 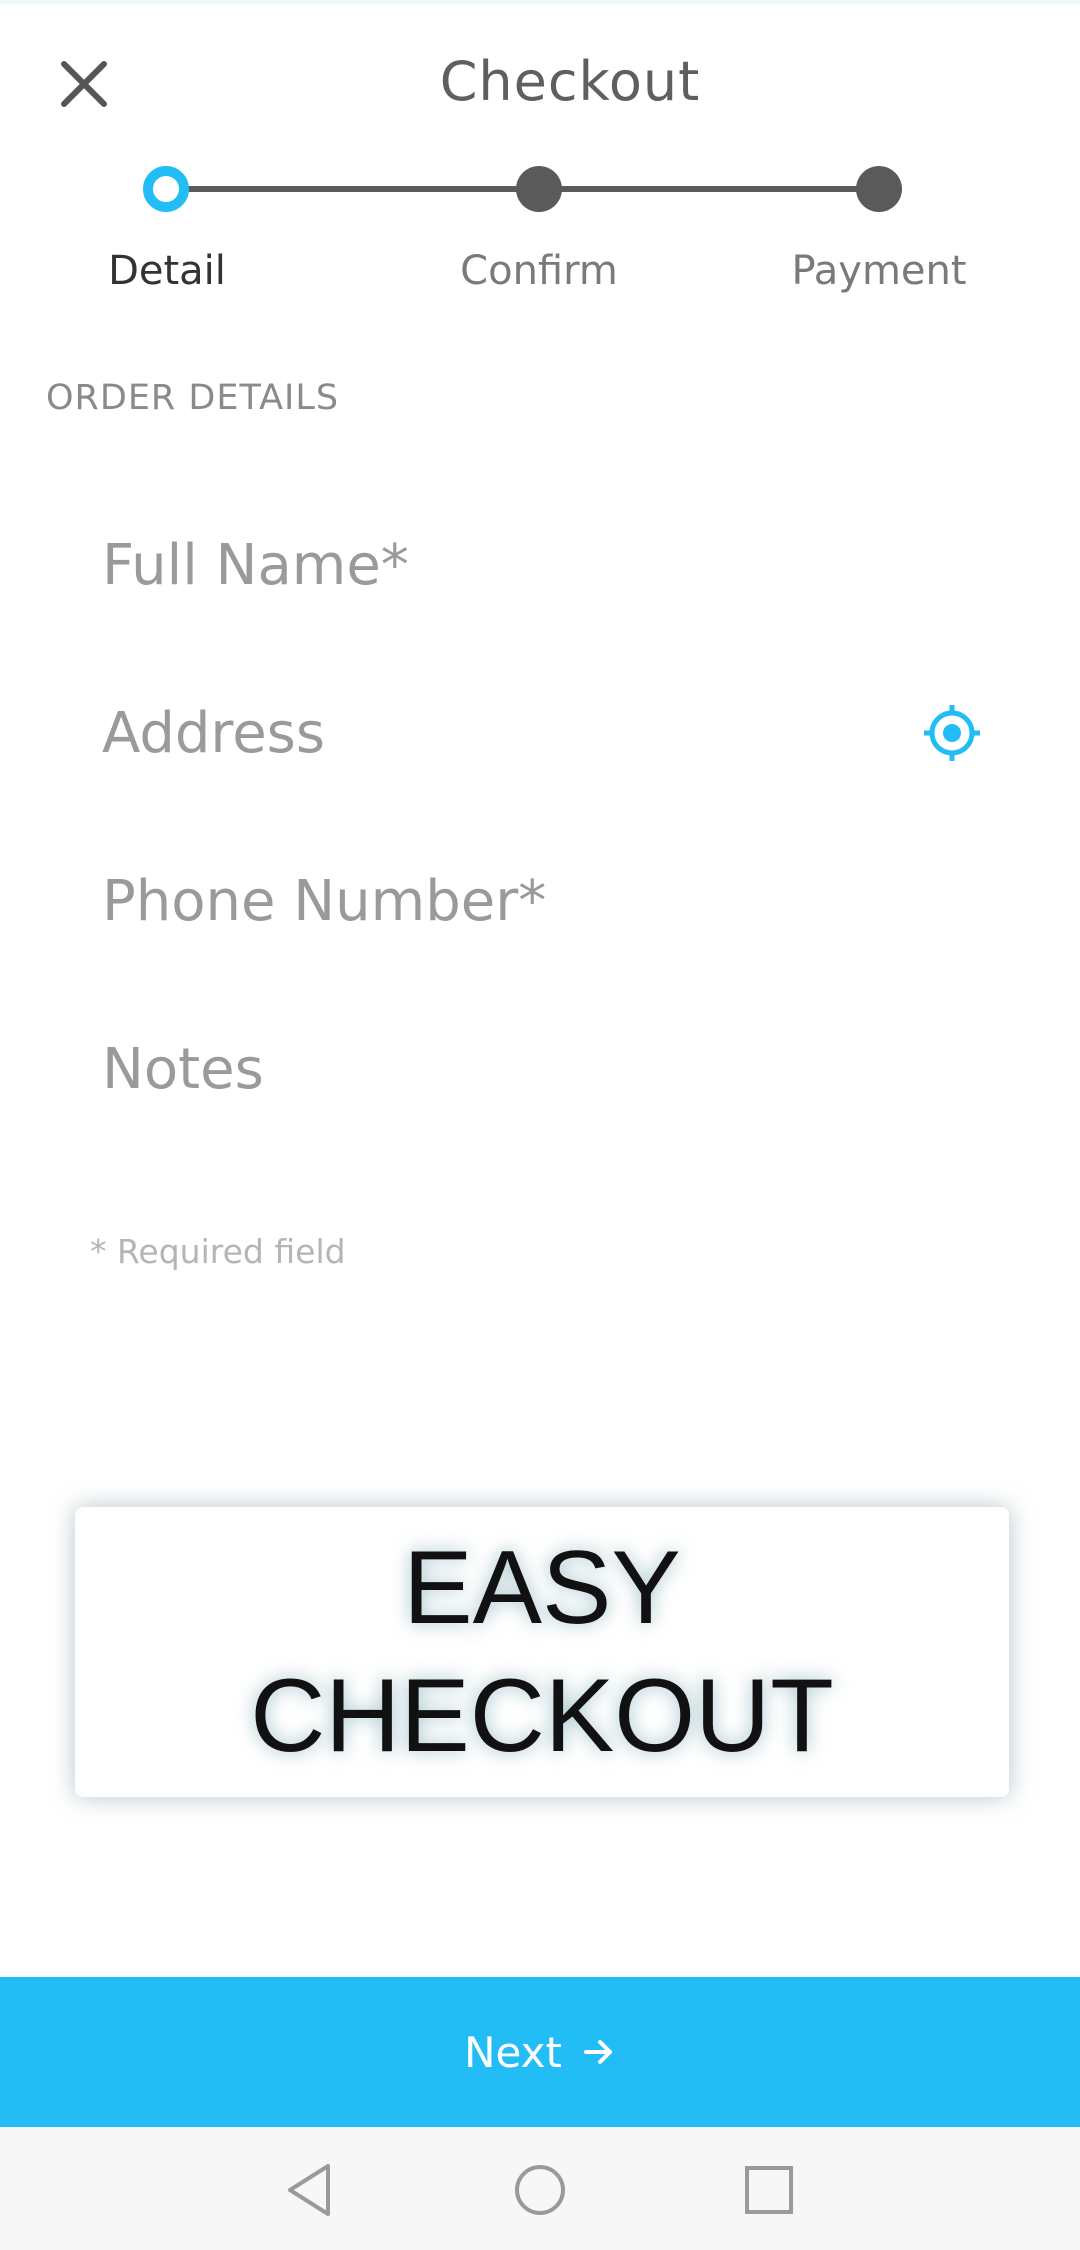 I want to click on step-detail-label: Detail, so click(x=167, y=271).